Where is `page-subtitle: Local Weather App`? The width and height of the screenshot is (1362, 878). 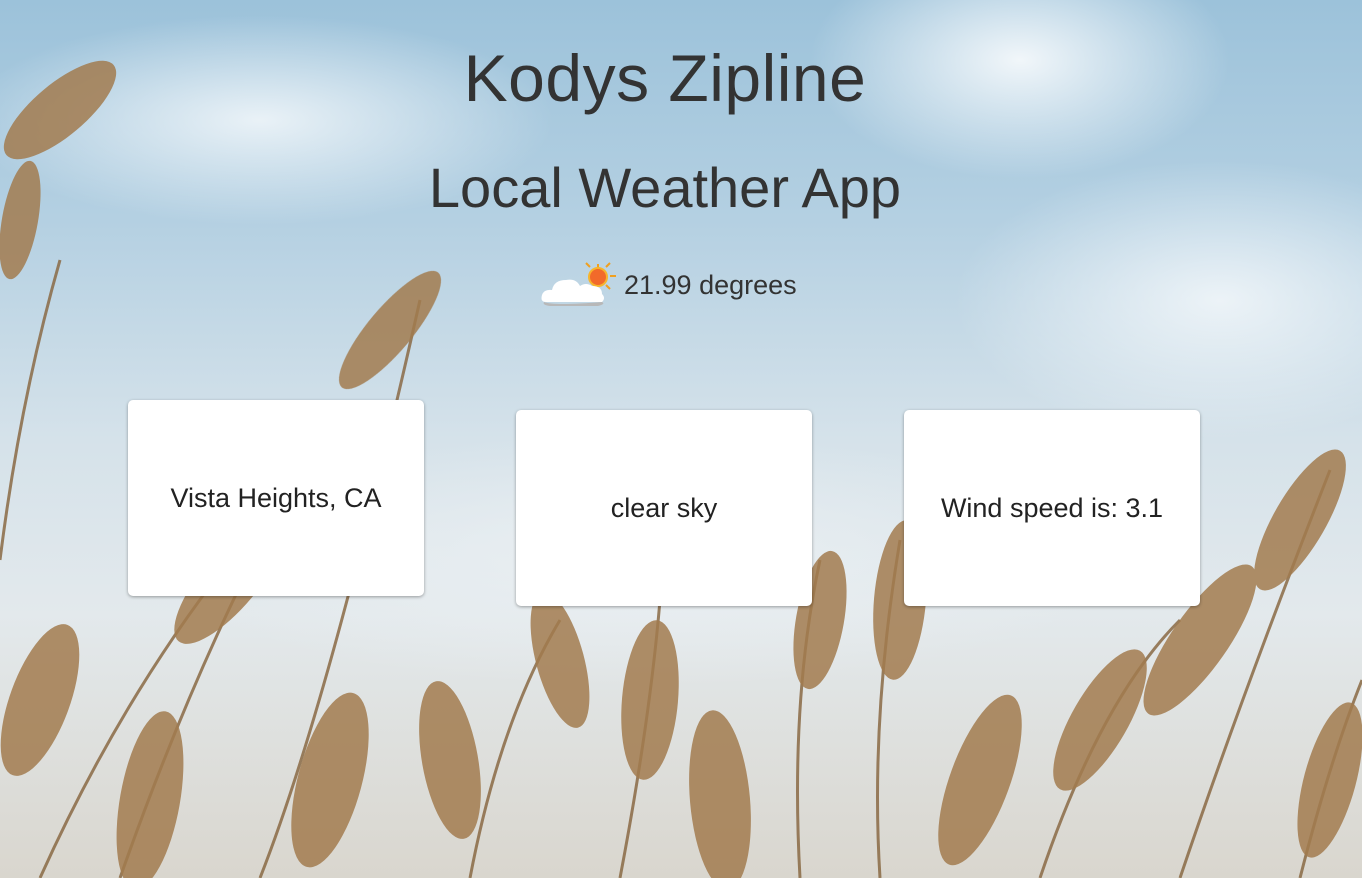 page-subtitle: Local Weather App is located at coordinates (665, 187).